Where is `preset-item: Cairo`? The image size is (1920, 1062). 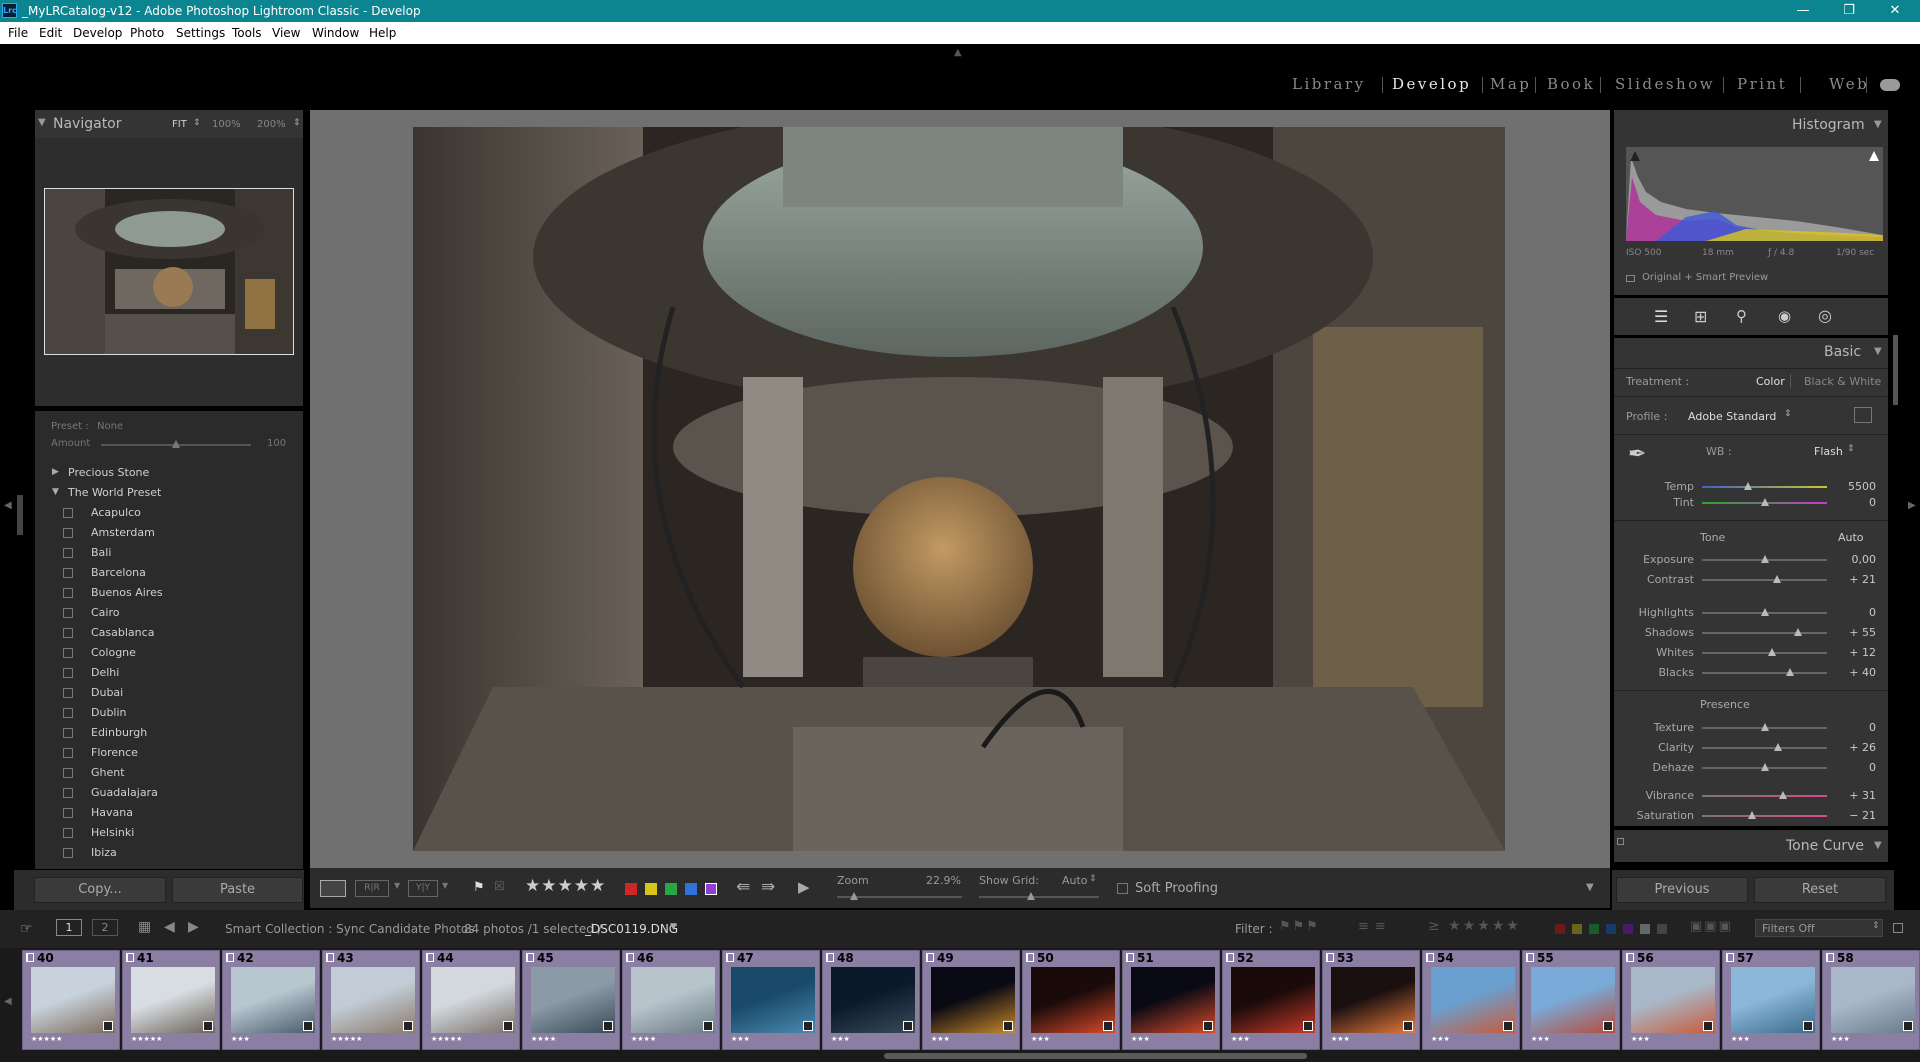 preset-item: Cairo is located at coordinates (105, 612).